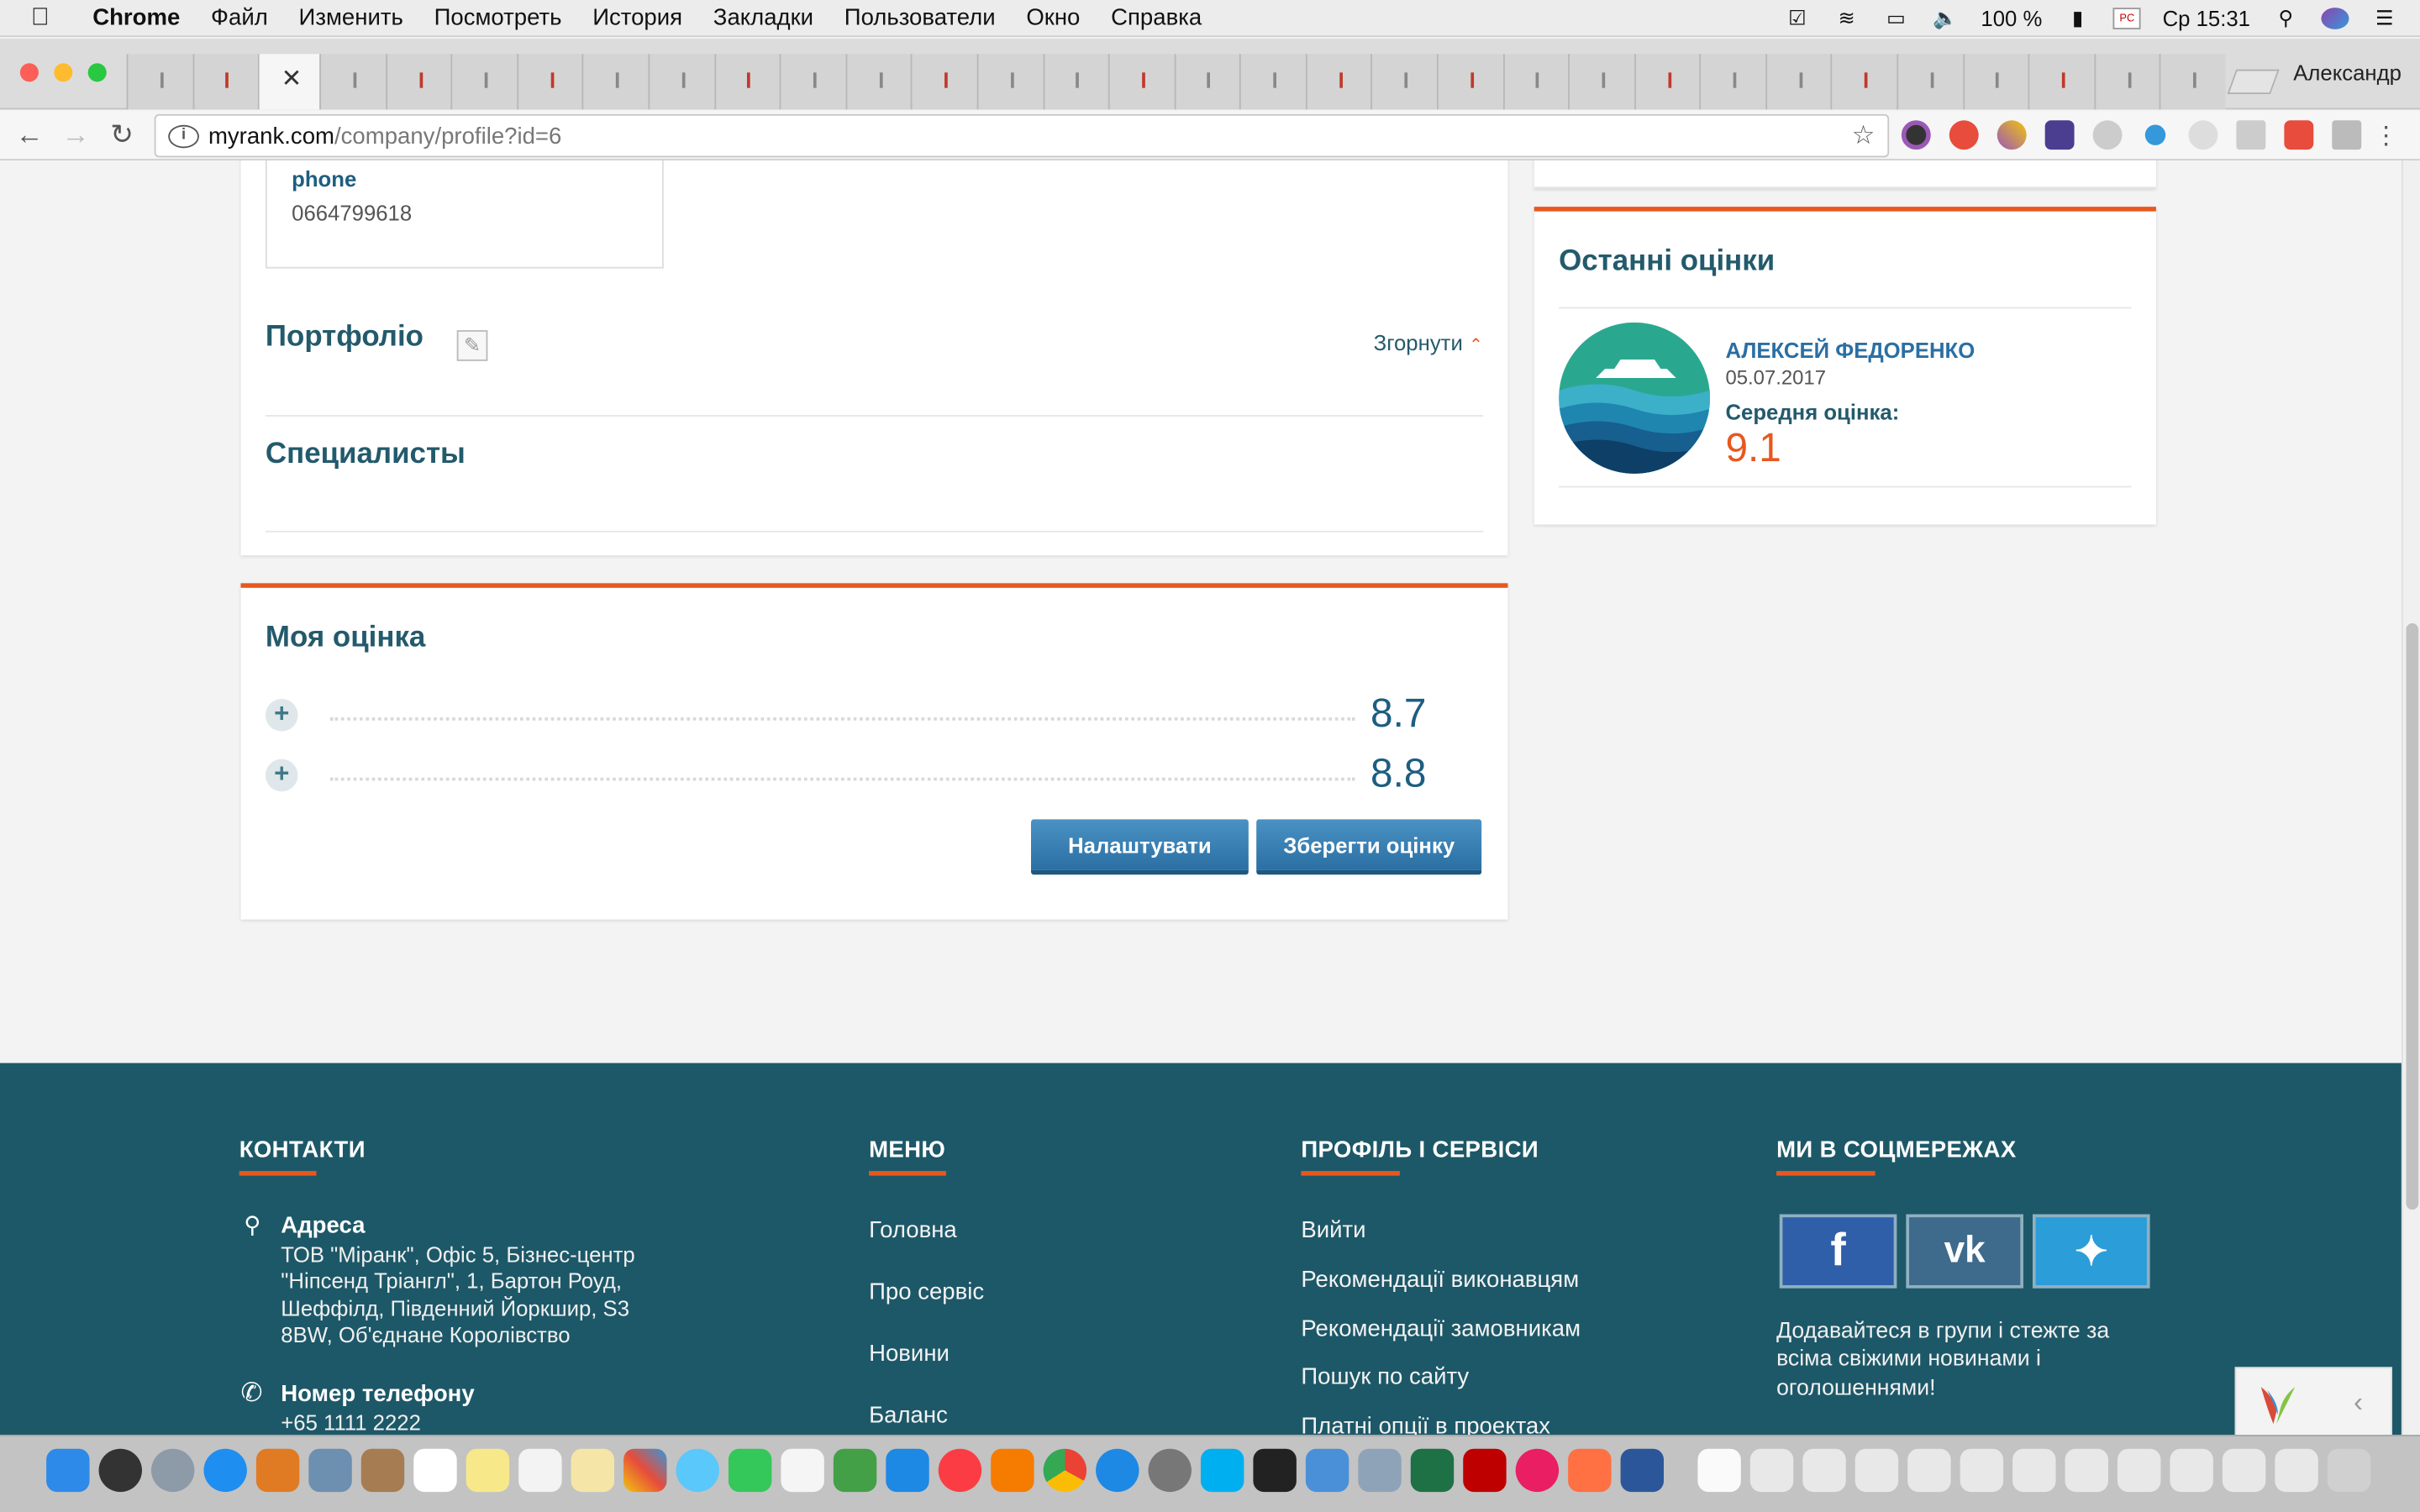 This screenshot has height=1512, width=2420. What do you see at coordinates (1222, 1470) in the screenshot?
I see `skype-icon` at bounding box center [1222, 1470].